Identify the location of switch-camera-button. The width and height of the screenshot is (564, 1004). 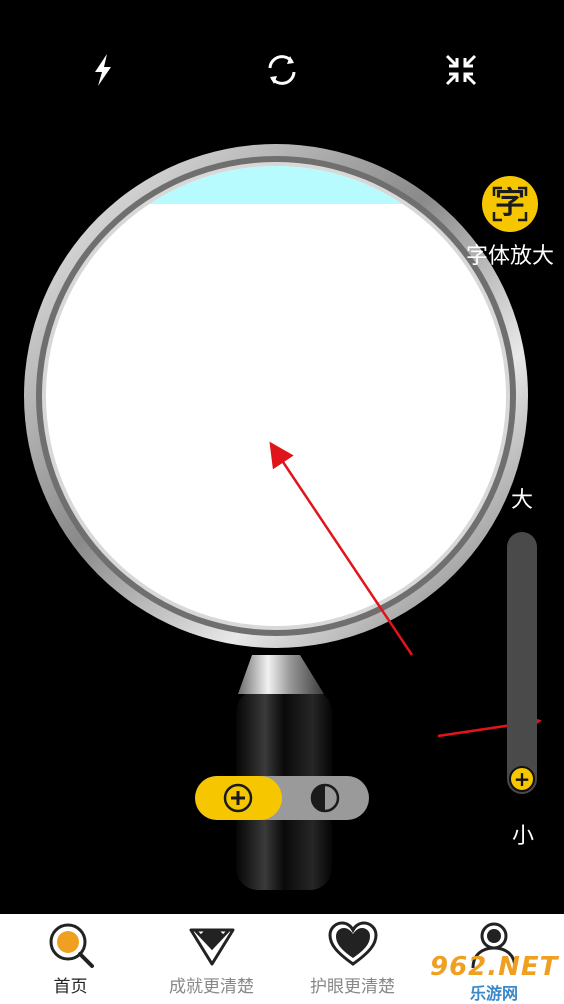
(282, 70).